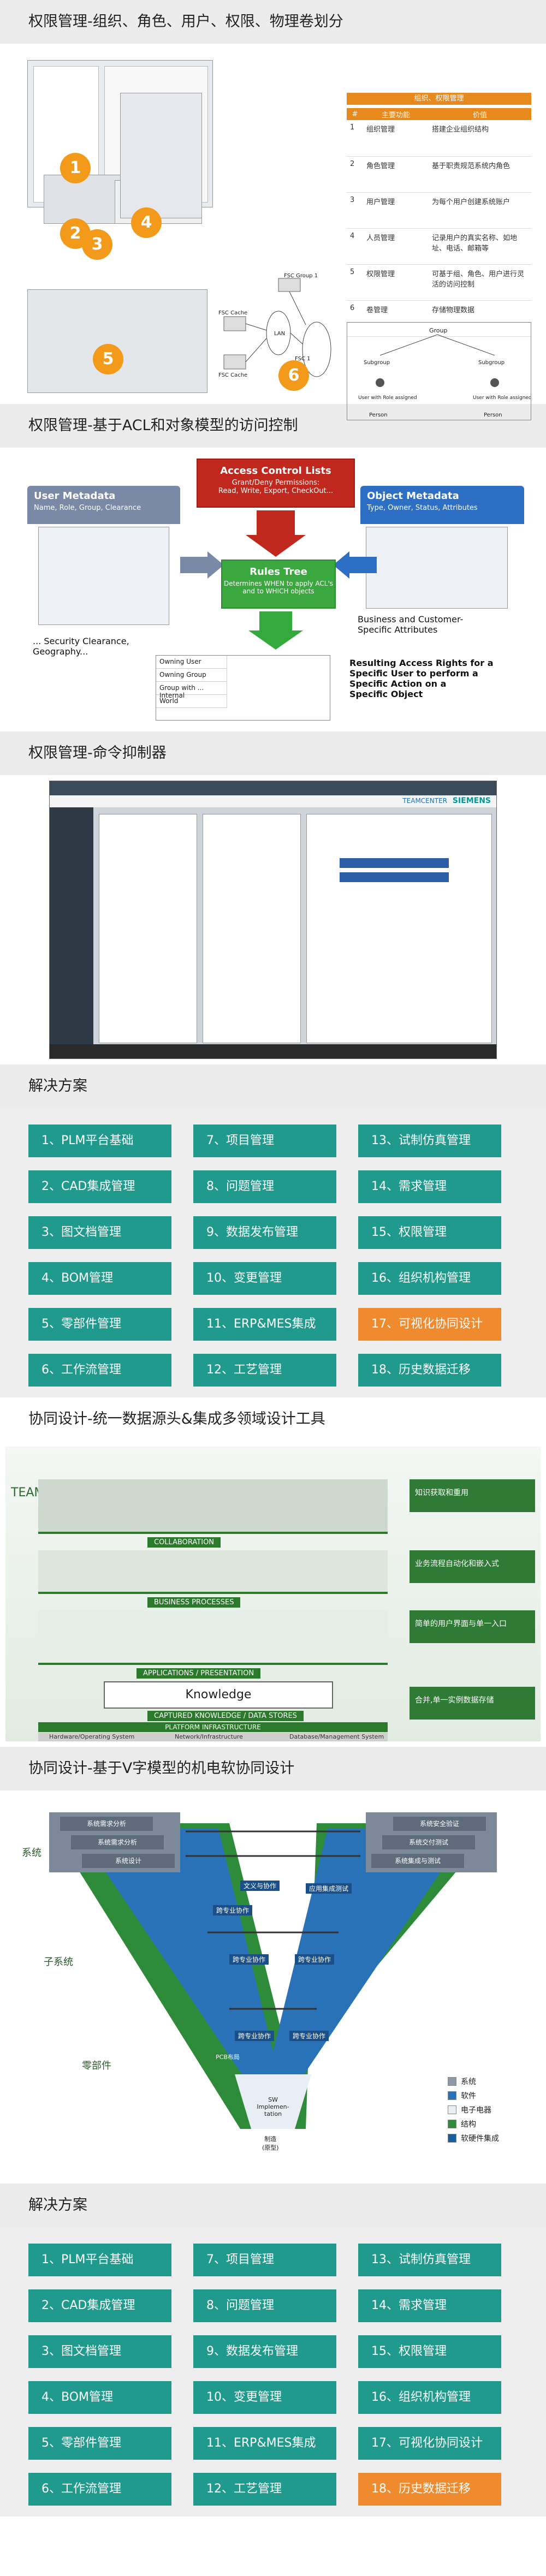  Describe the element at coordinates (439, 138) in the screenshot. I see `perm-row: 1 组织管理 搭建企业组织结构` at that location.